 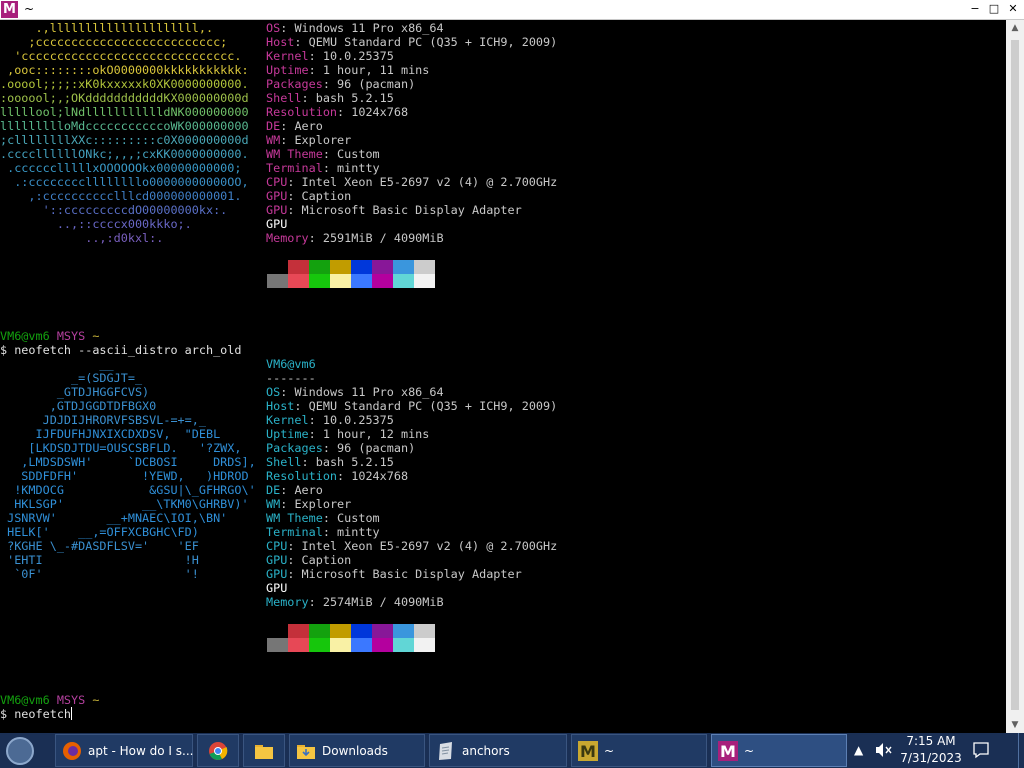 I want to click on info-row: Uptime: 1 hour, 11 mins, so click(x=347, y=70).